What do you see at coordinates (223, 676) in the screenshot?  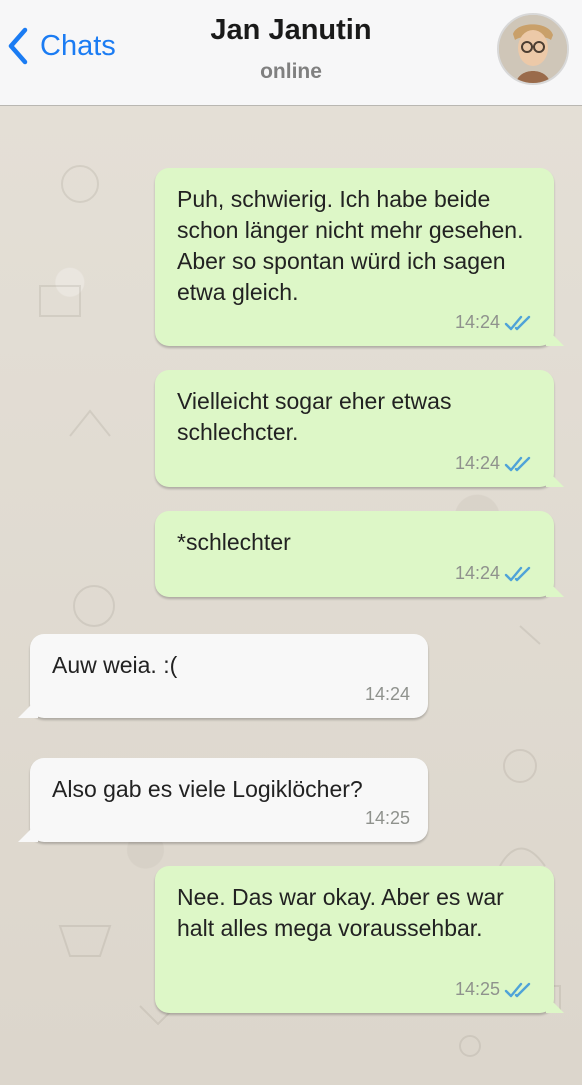 I see `message-bubble-incoming: Auw weia. :( 14:24` at bounding box center [223, 676].